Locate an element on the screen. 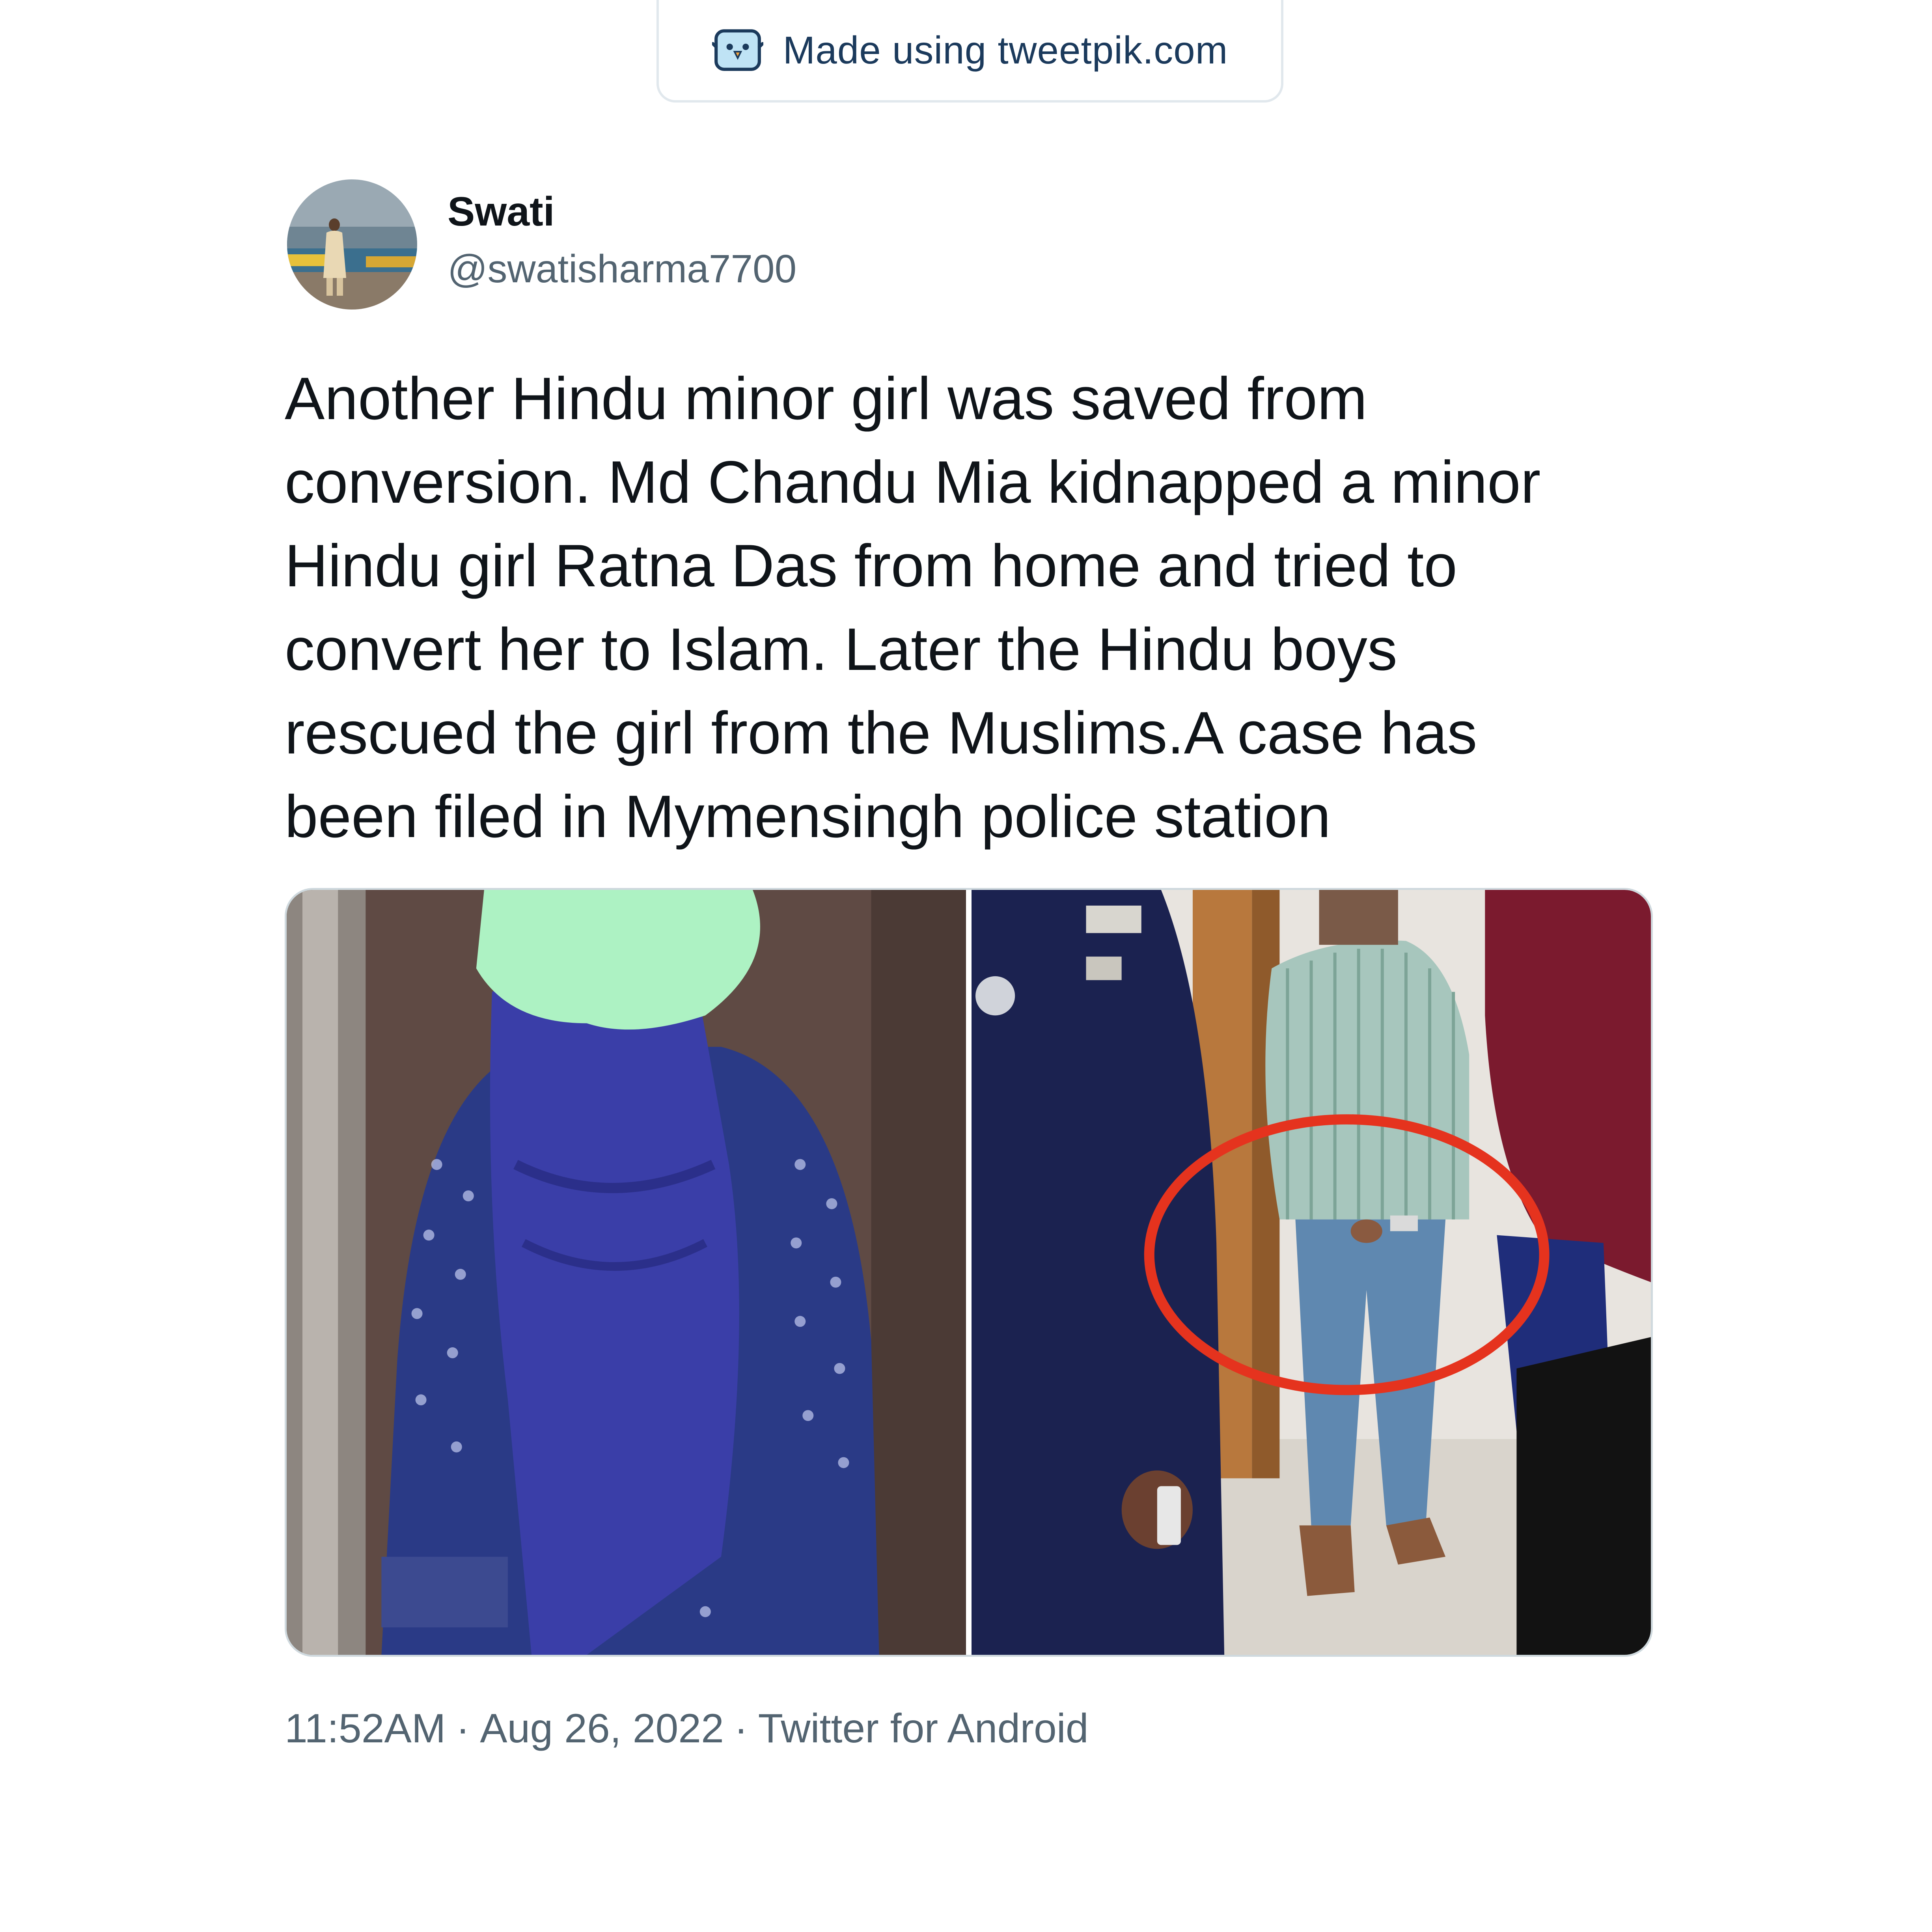 Image resolution: width=1932 pixels, height=1932 pixels. tweet-time: 11:52AM is located at coordinates (366, 1728).